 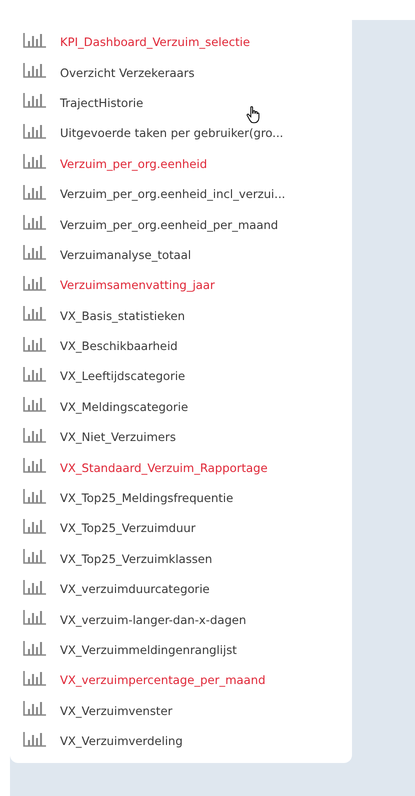 What do you see at coordinates (121, 741) in the screenshot?
I see `report-link: VX_Verzuimverdeling` at bounding box center [121, 741].